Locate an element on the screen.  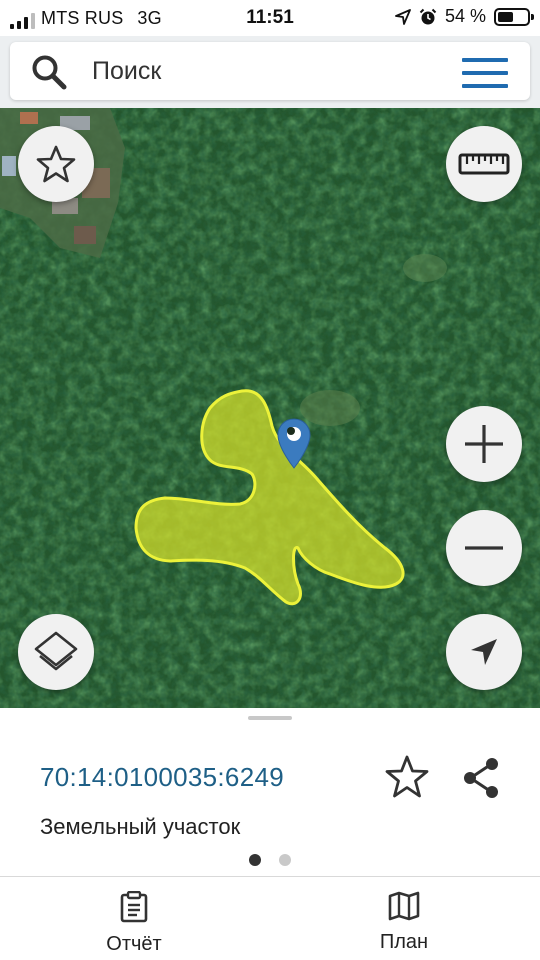
object-type-label: Земельный участок is located at coordinates (140, 826).